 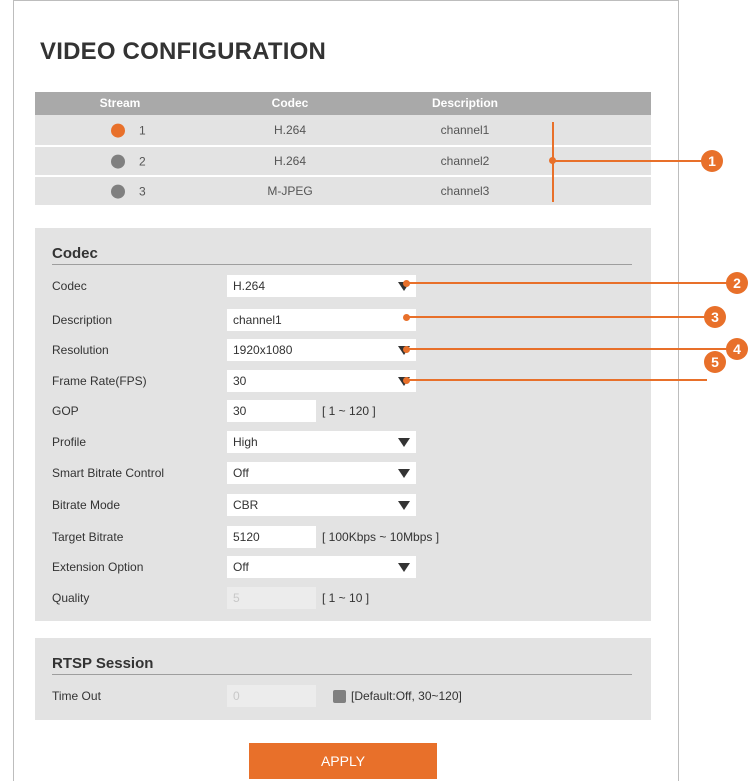 I want to click on codec-label: Codec, so click(x=69, y=286).